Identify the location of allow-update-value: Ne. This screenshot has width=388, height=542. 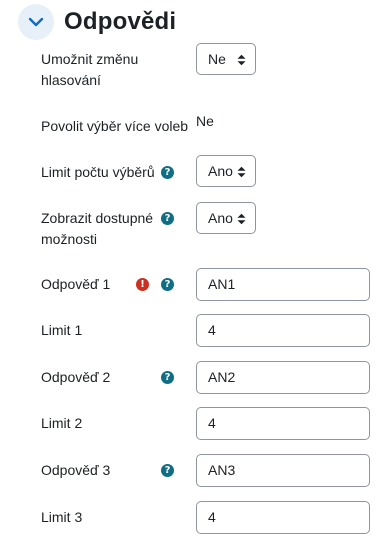
(217, 59).